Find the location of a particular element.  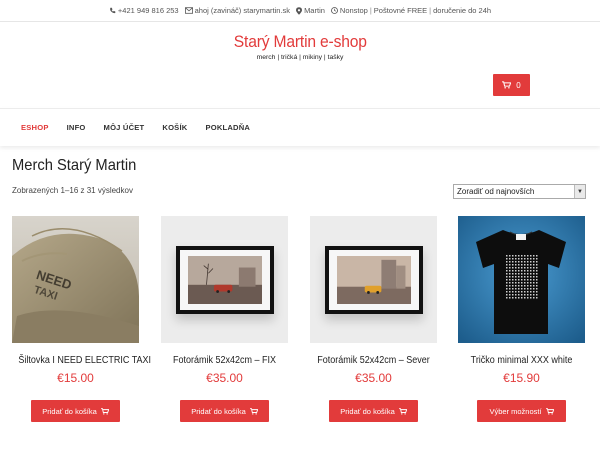

result-count: Zobrazených 1–16 z 31 výsledkov is located at coordinates (72, 190).